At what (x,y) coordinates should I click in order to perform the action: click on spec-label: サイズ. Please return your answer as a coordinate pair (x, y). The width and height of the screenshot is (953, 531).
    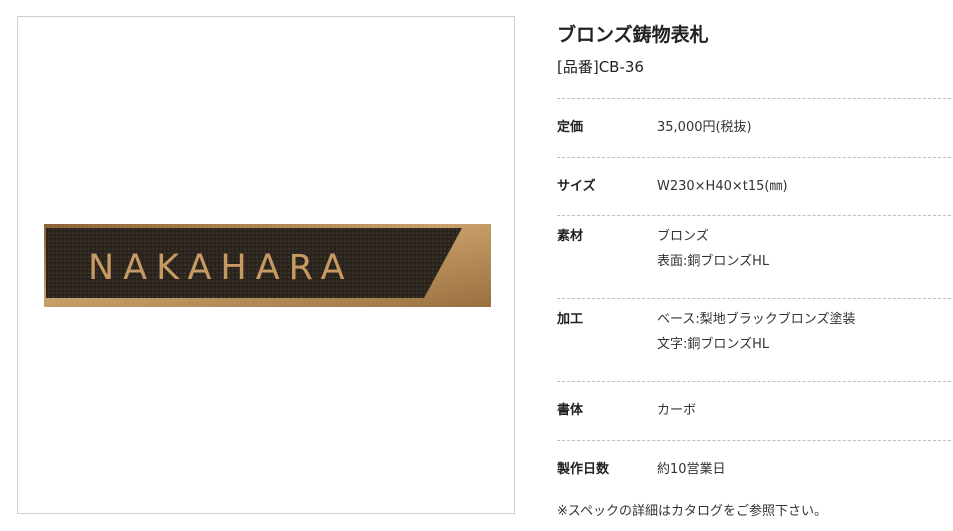
    Looking at the image, I should click on (576, 186).